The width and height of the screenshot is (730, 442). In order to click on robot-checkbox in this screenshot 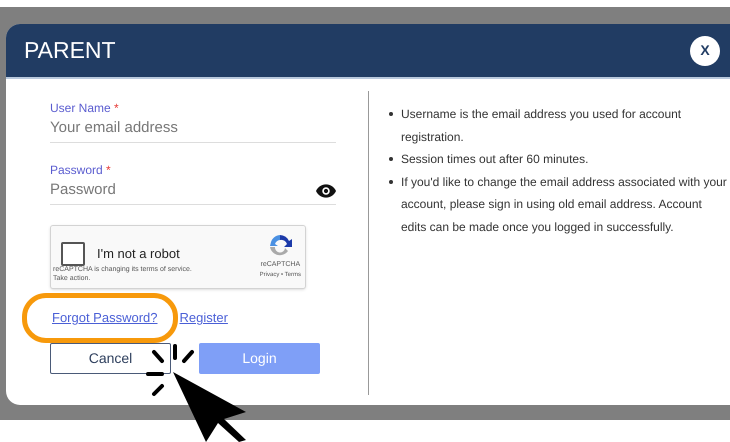, I will do `click(73, 254)`.